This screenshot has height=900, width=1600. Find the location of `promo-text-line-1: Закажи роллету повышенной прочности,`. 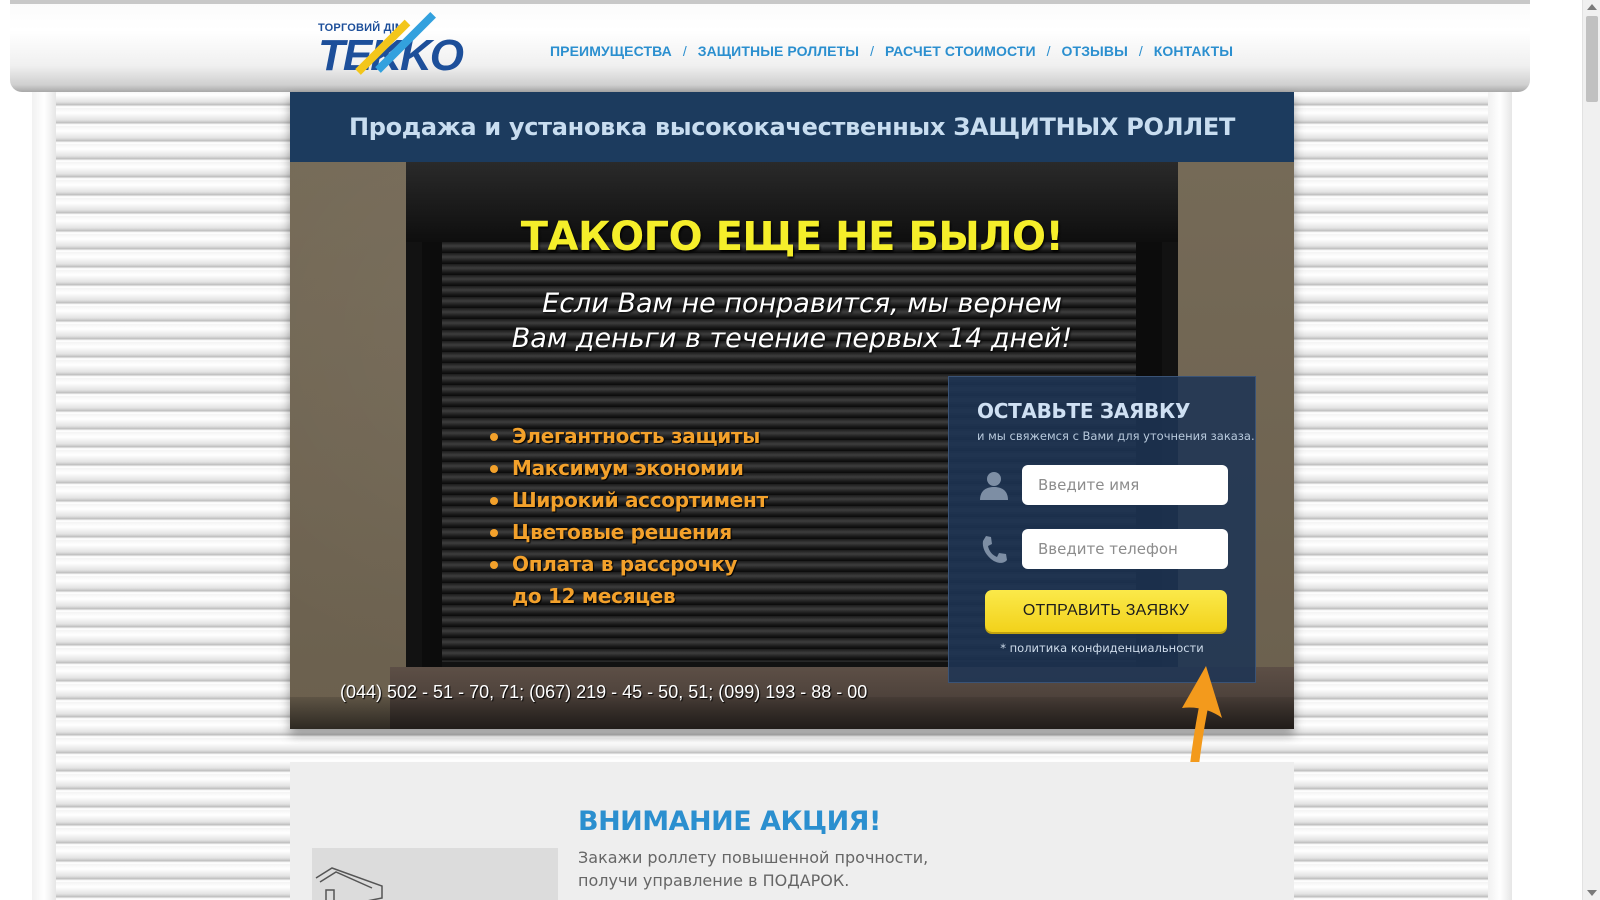

promo-text-line-1: Закажи роллету повышенной прочности, is located at coordinates (753, 857).